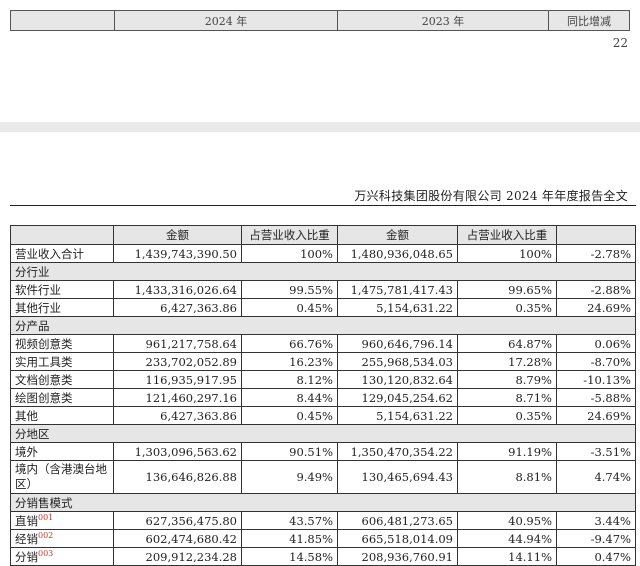 Image resolution: width=640 pixels, height=566 pixels. I want to click on amount-2023-cell: 5,154,631.22, so click(397, 307).